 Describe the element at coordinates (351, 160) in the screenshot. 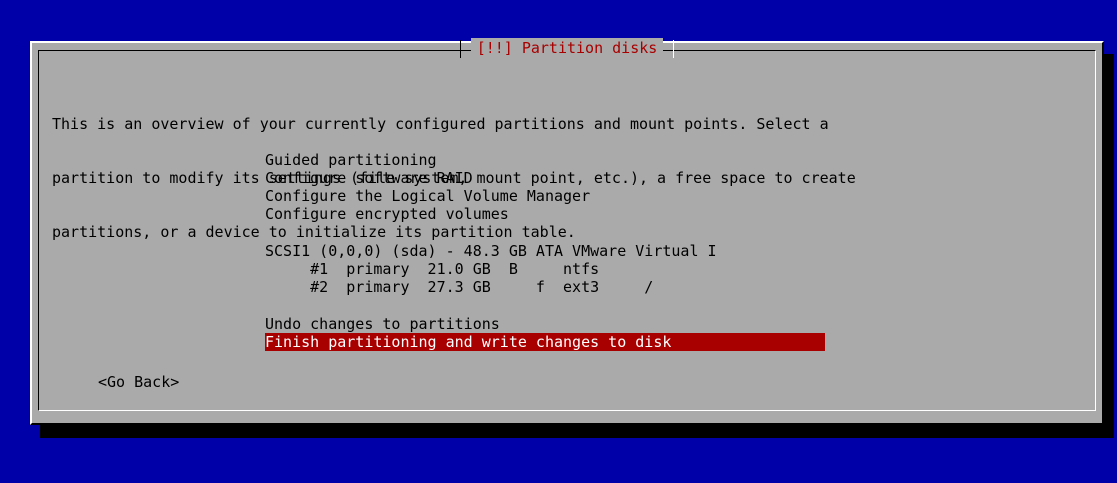

I see `menu-item-guided-partitioning: Guided partitioning` at that location.